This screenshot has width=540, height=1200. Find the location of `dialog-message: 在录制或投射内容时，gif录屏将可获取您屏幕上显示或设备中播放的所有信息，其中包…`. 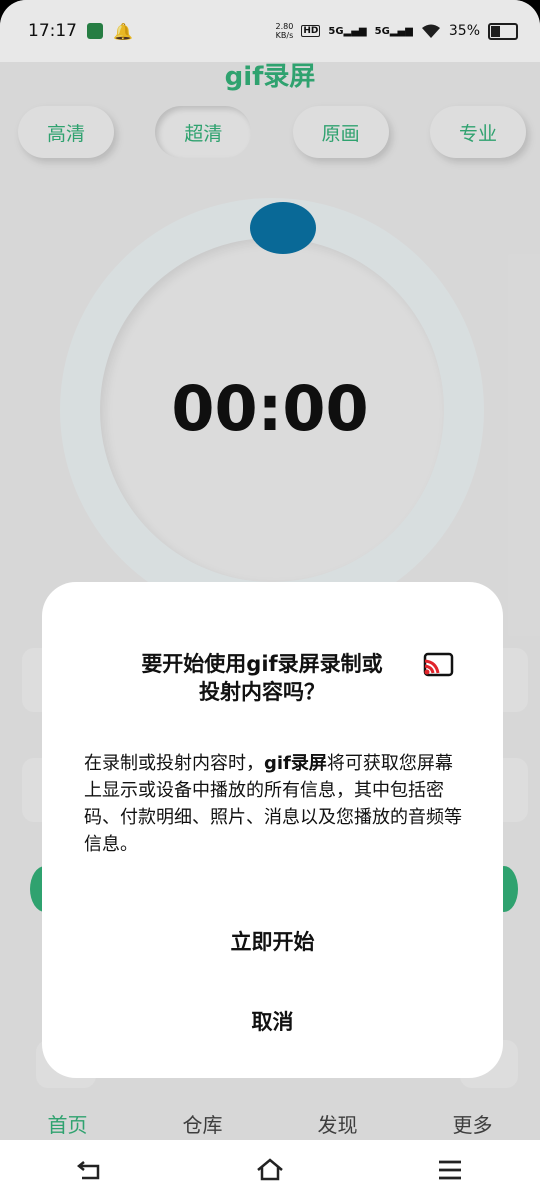

dialog-message: 在录制或投射内容时，gif录屏将可获取您屏幕上显示或设备中播放的所有信息，其中包… is located at coordinates (274, 804).